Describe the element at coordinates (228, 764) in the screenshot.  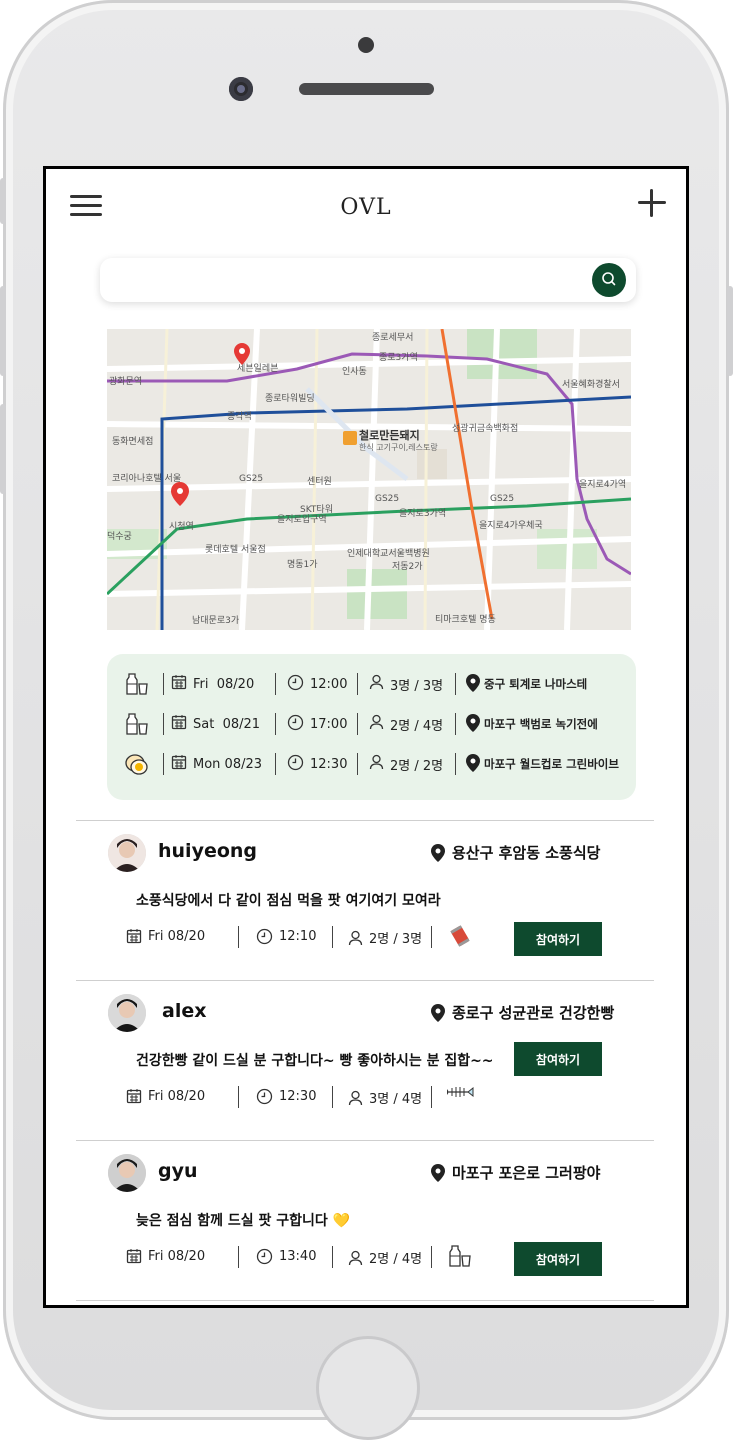
I see `schedule-date: Mon 08/23` at that location.